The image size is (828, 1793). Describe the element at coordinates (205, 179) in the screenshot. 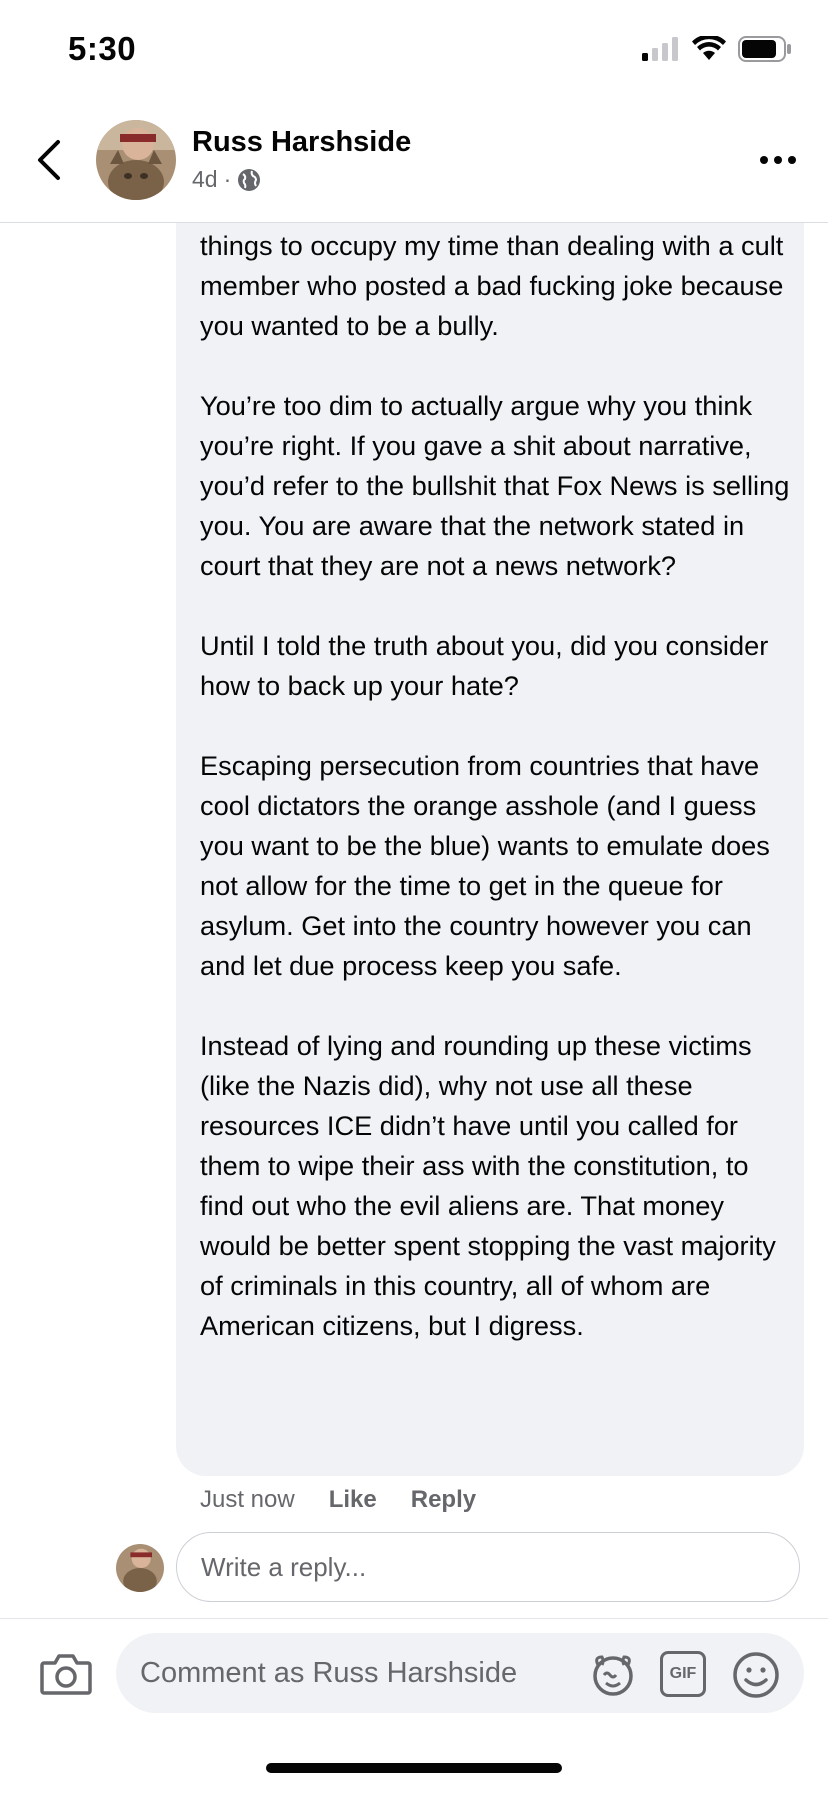

I see `post-age: 4d` at that location.